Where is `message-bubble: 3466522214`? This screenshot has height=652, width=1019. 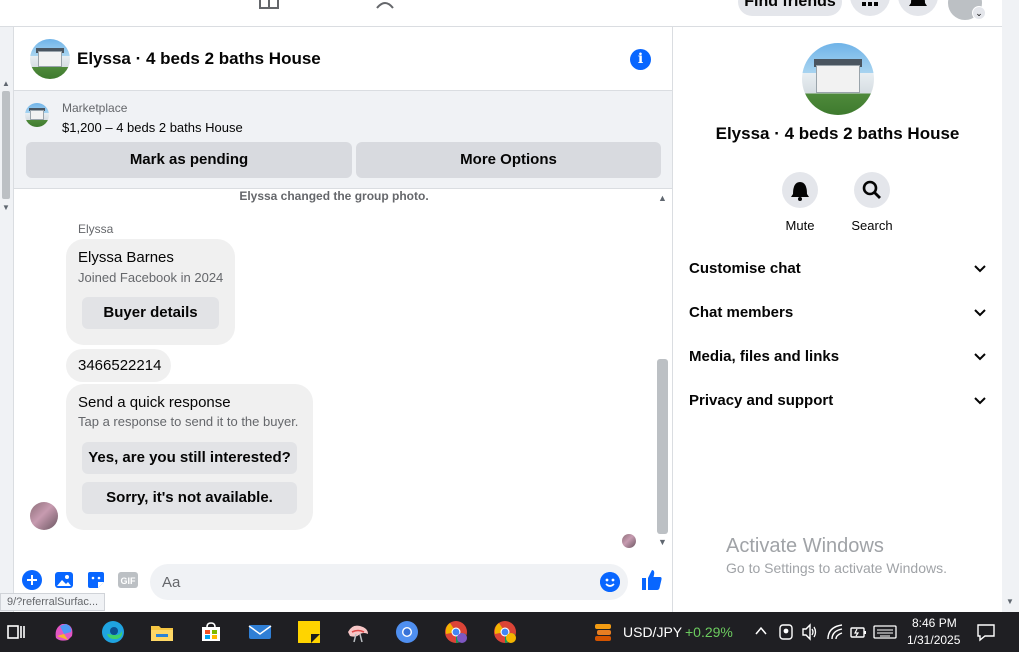 message-bubble: 3466522214 is located at coordinates (118, 365).